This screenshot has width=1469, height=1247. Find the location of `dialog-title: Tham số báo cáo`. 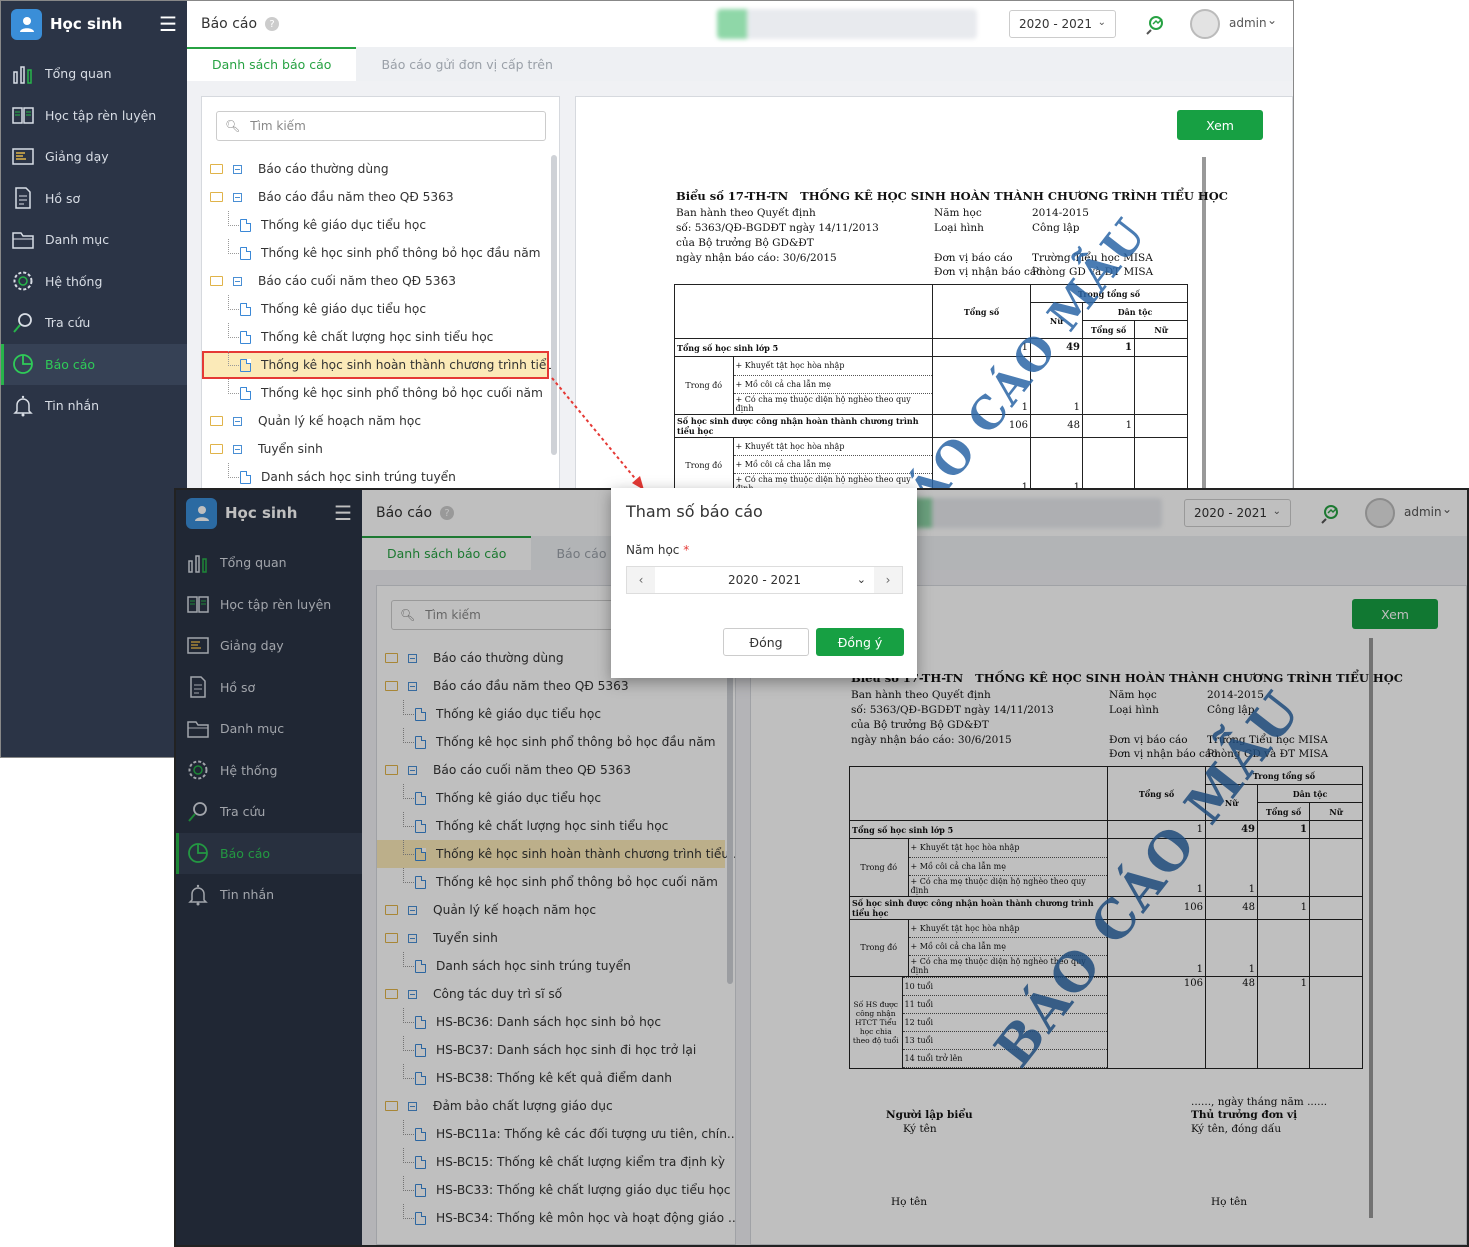

dialog-title: Tham số báo cáo is located at coordinates (694, 511).